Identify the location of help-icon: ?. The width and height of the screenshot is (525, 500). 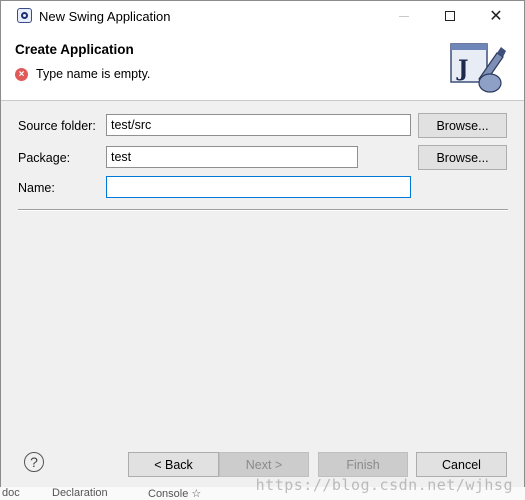
(34, 462).